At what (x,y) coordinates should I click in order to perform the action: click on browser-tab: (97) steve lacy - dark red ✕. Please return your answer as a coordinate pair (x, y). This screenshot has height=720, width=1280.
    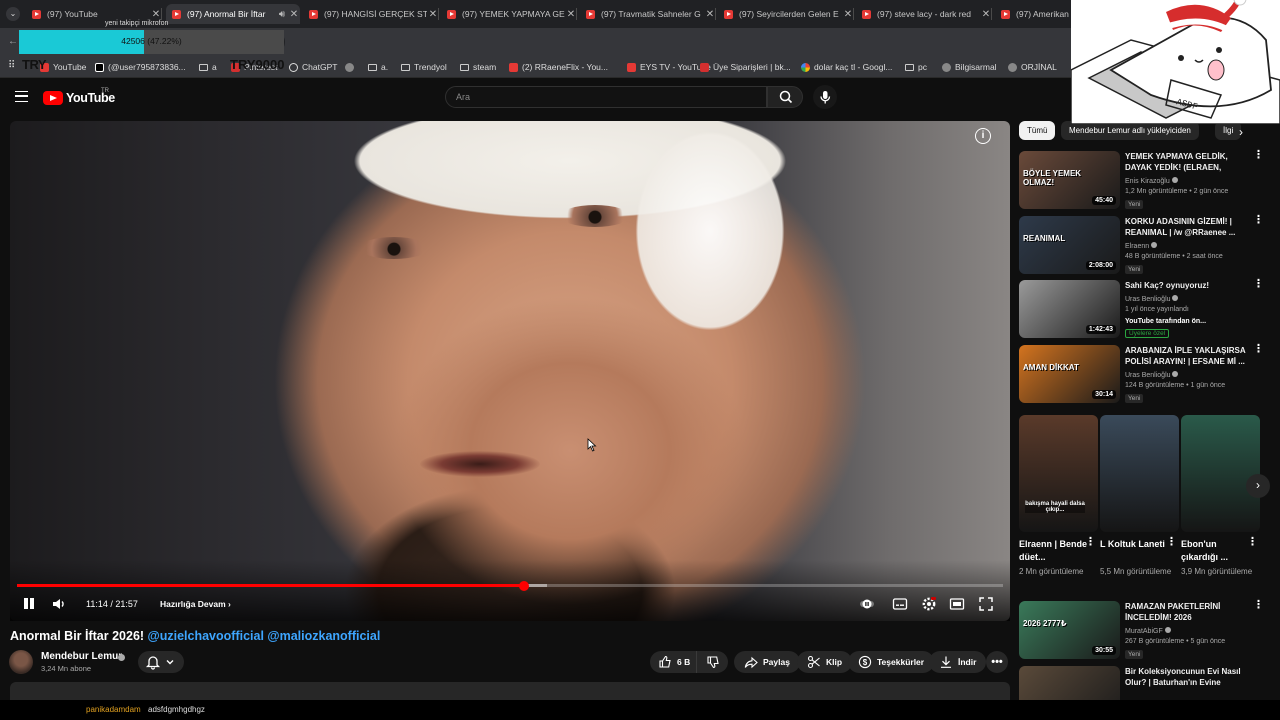
    Looking at the image, I should click on (924, 14).